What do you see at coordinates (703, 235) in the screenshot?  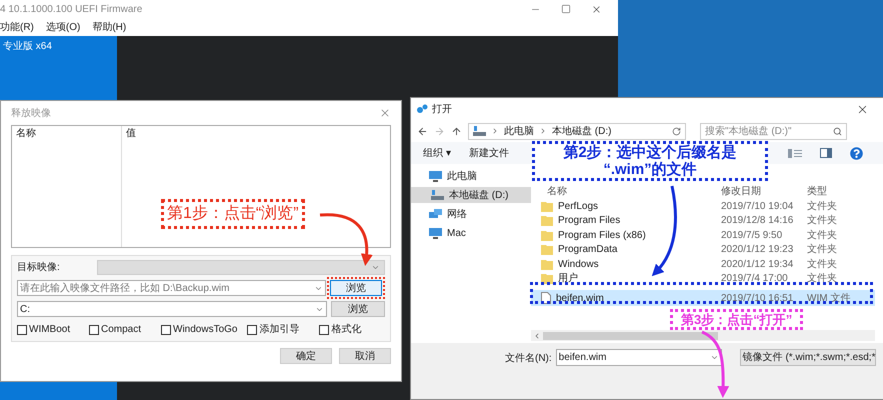 I see `file-row: Program Files (x86) 2019/7/5 9:50 文件夹` at bounding box center [703, 235].